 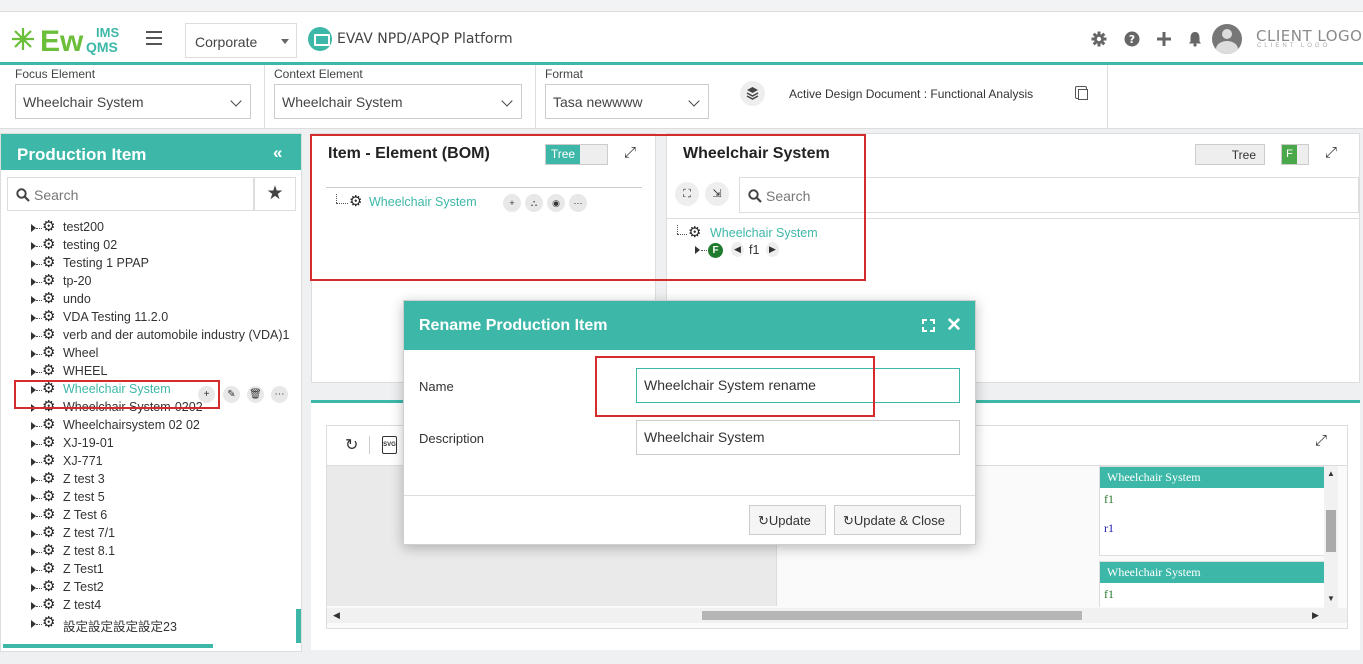 I want to click on company-select: Corporate, so click(x=241, y=40).